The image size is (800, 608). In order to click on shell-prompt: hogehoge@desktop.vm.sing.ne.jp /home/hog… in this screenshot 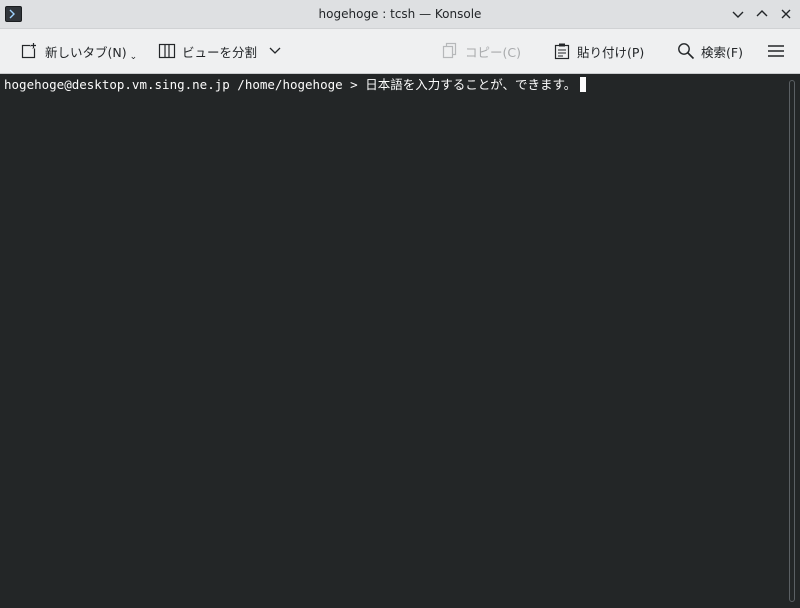, I will do `click(185, 84)`.